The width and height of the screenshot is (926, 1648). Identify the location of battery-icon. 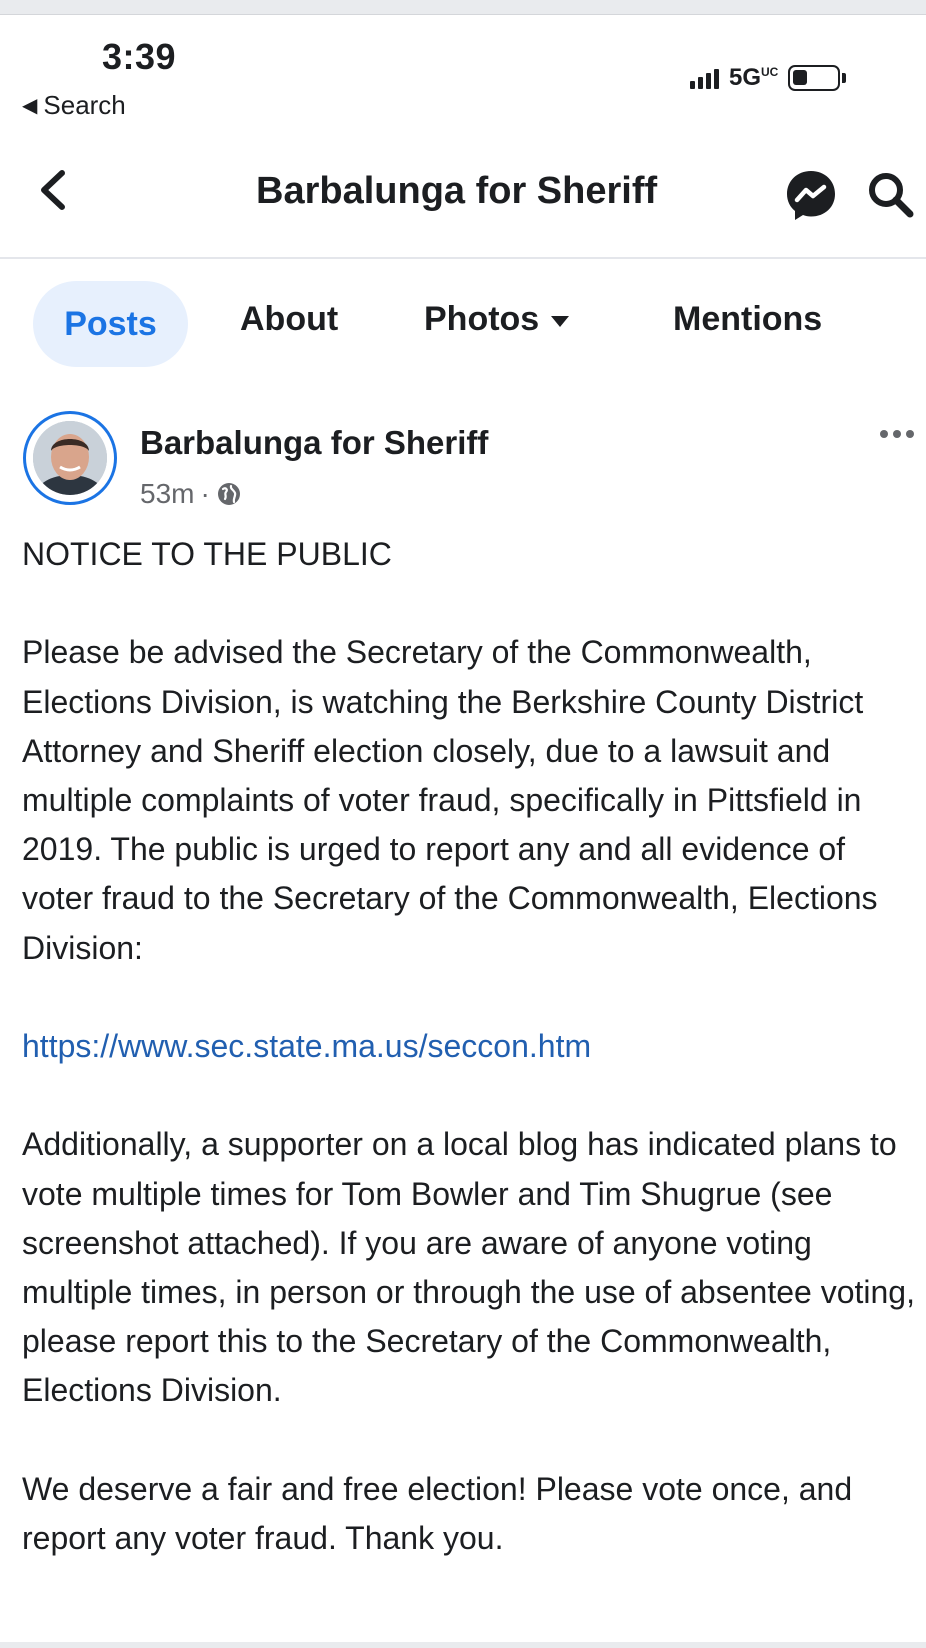
(814, 78).